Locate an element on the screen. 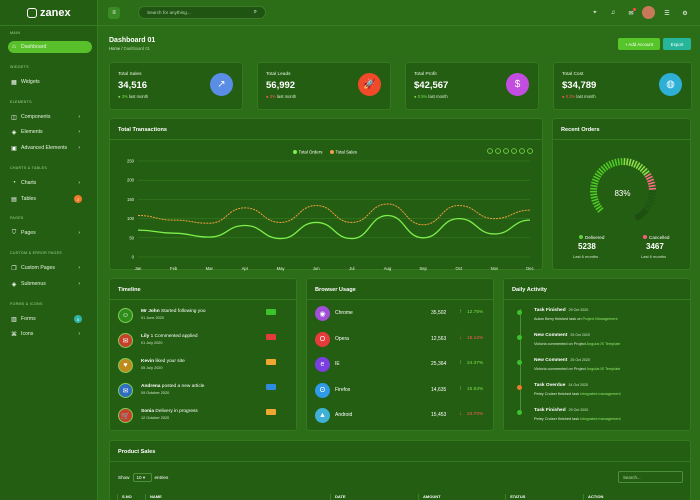 This screenshot has width=700, height=500. section-elements: ELEMENTS is located at coordinates (21, 102).